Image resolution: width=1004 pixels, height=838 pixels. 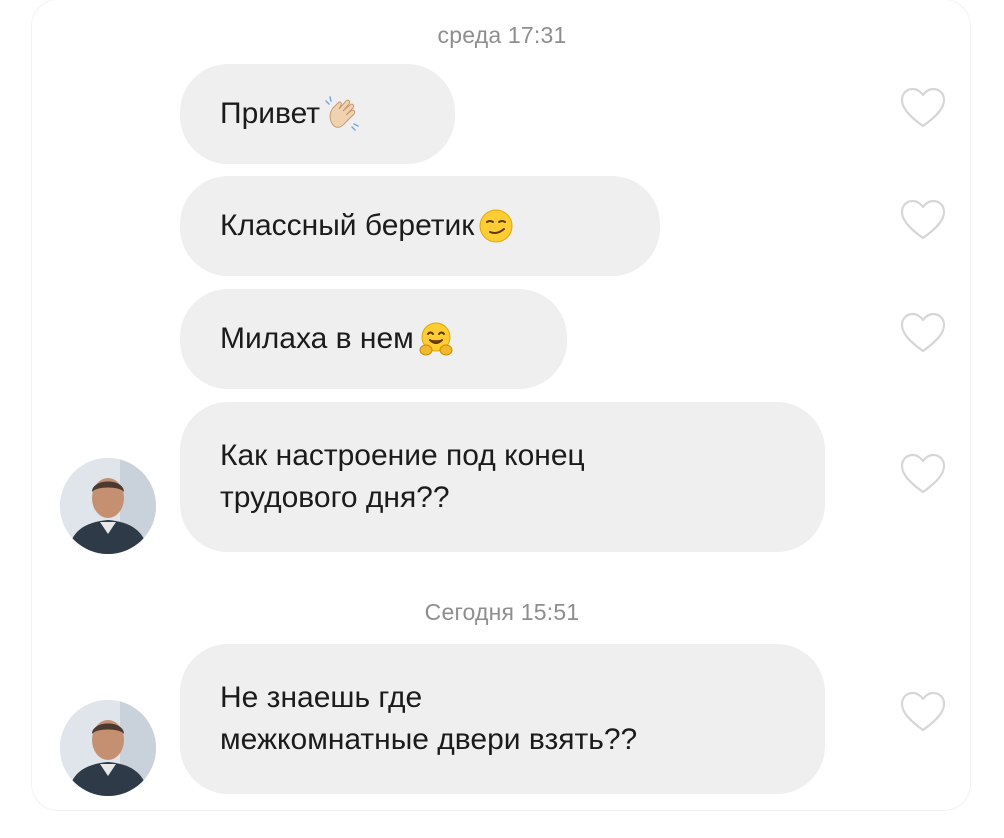 I want to click on message-bubble: Не знаешь где межкомнатные двери взять??, so click(x=502, y=719).